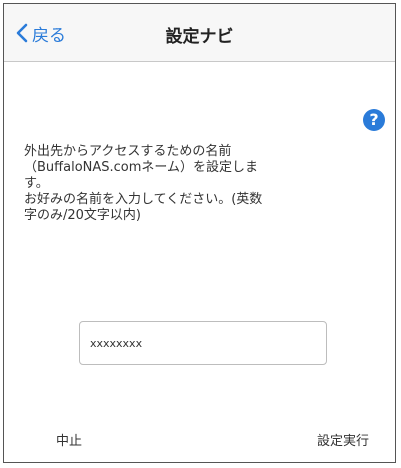  I want to click on navigation-bar: 戻る 設定ナビ, so click(199, 33).